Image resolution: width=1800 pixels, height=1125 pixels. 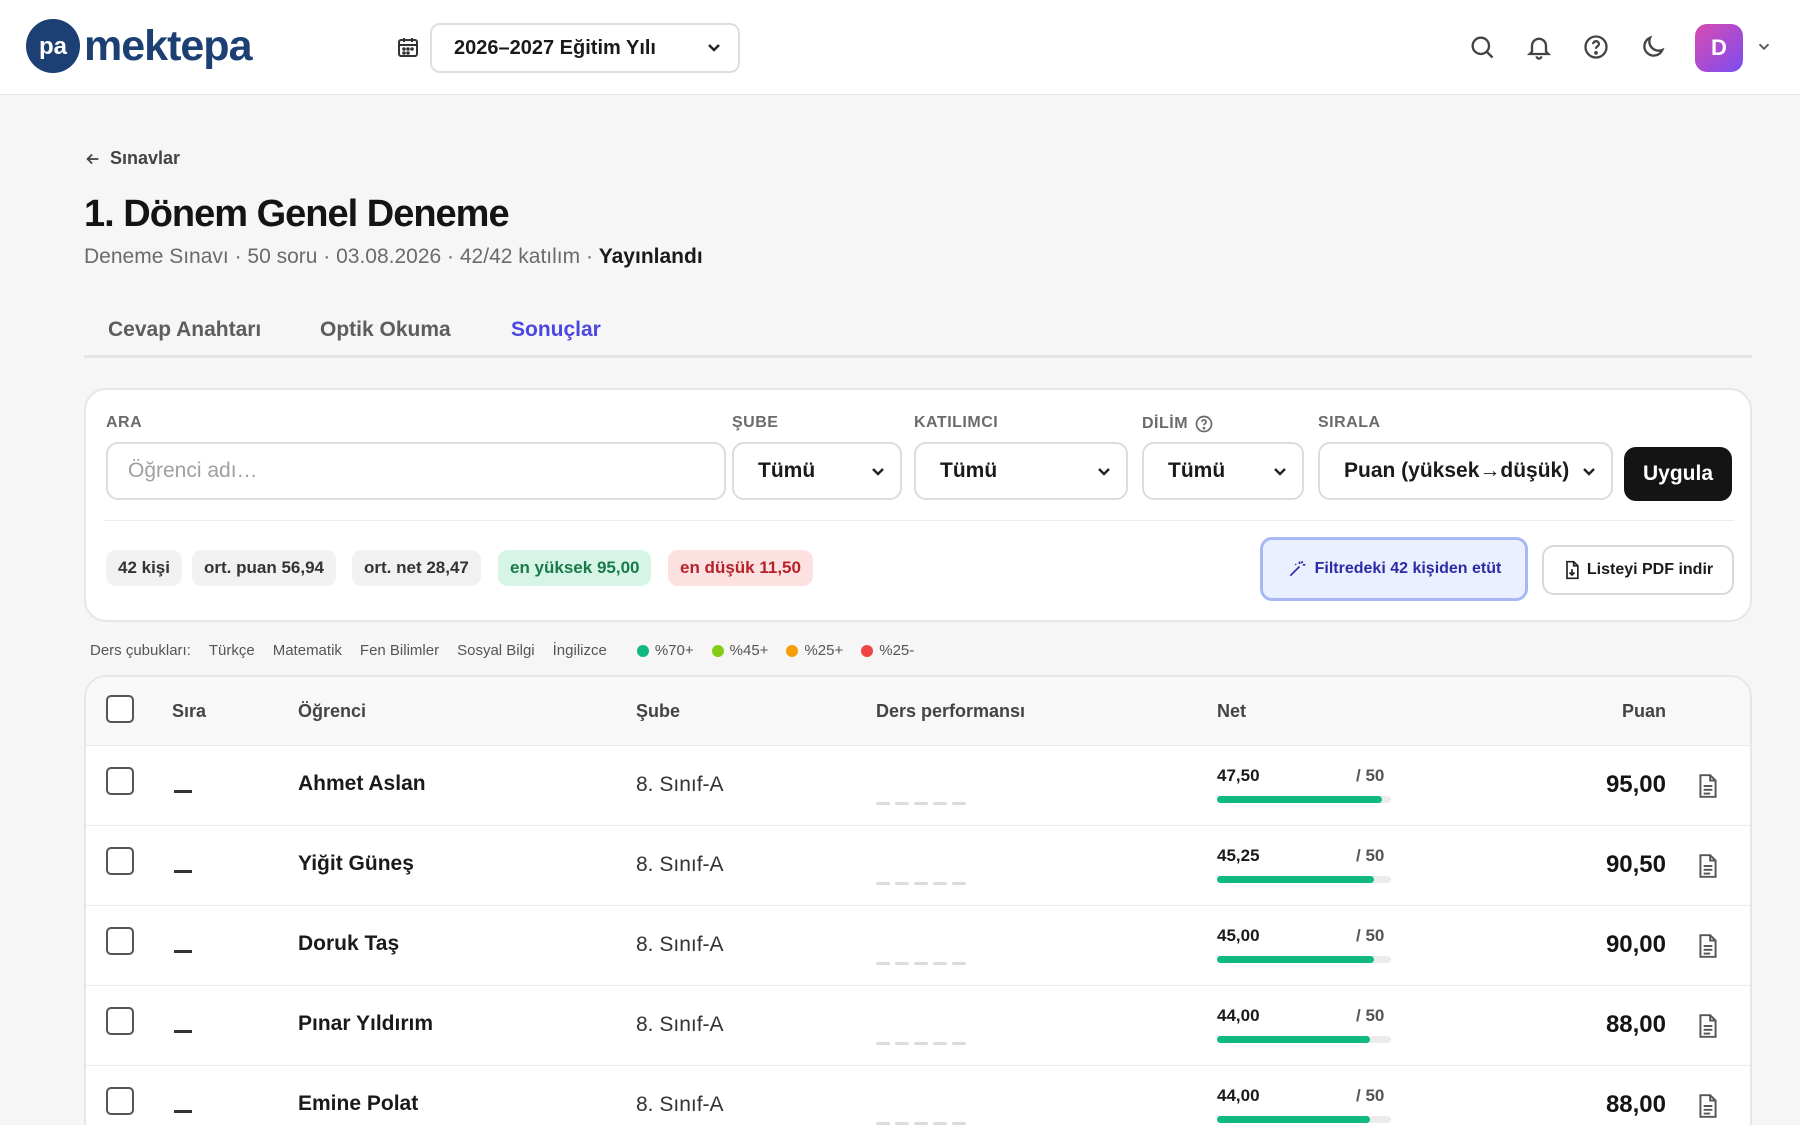 I want to click on status-text: Yayınlandı, so click(x=650, y=256).